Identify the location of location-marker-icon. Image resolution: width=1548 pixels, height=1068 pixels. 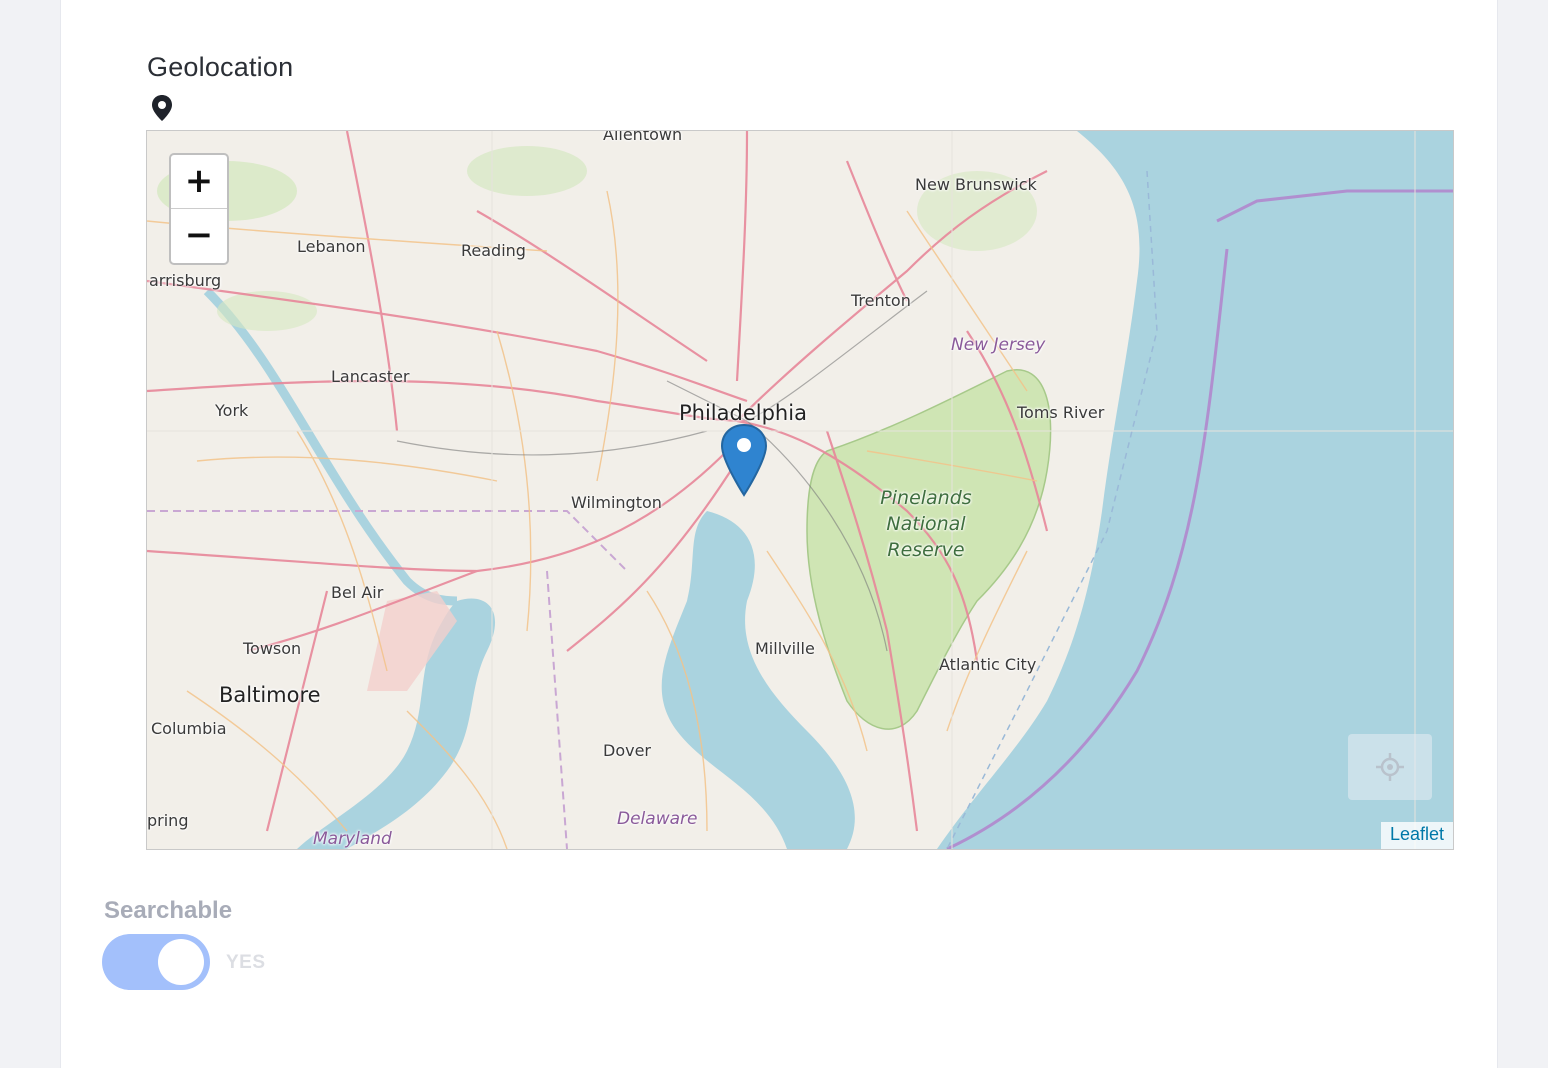
(744, 460).